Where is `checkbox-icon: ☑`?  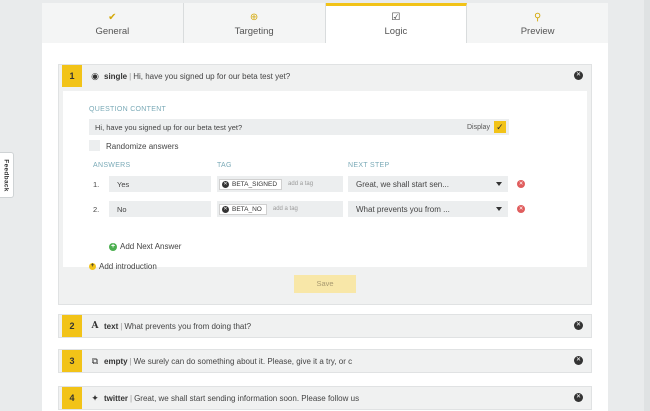
checkbox-icon: ☑ is located at coordinates (396, 17).